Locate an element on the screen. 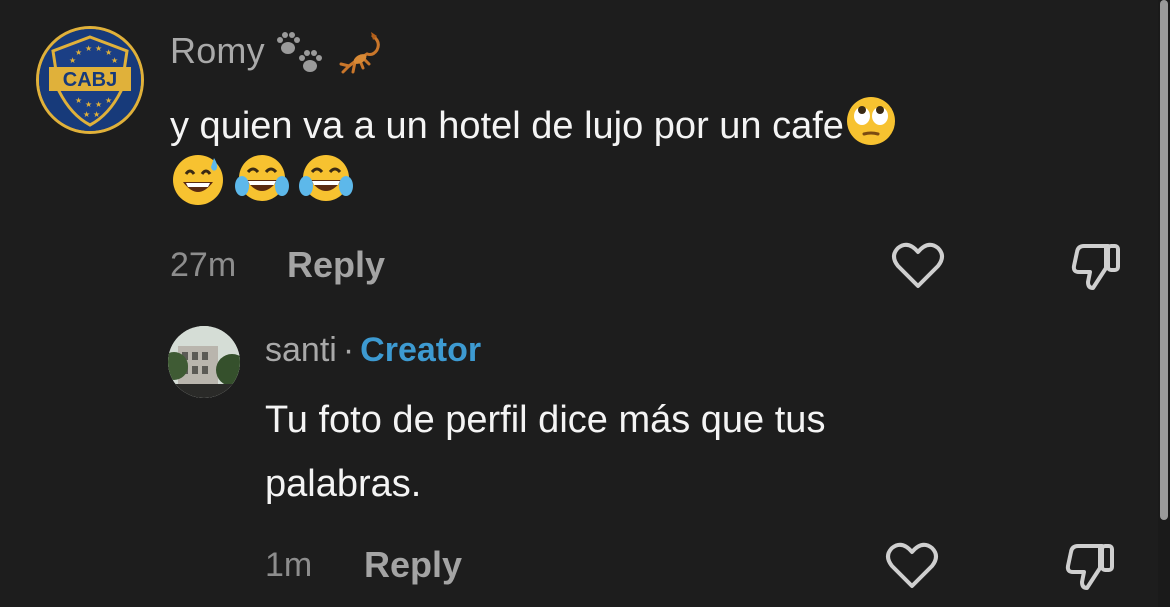 This screenshot has width=1170, height=607. scorpion-icon is located at coordinates (359, 53).